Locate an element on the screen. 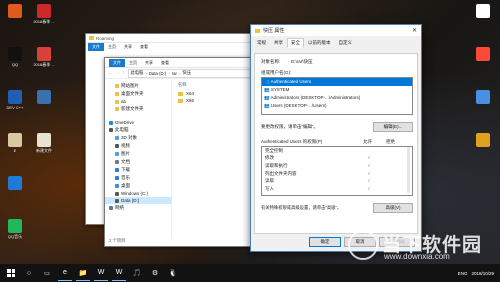  users-icon: 👥 is located at coordinates (267, 89).